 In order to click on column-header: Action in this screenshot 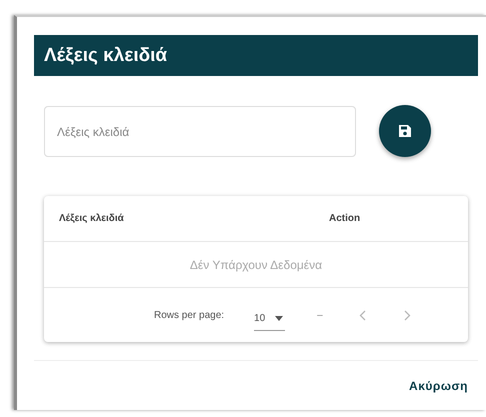, I will do `click(344, 218)`.